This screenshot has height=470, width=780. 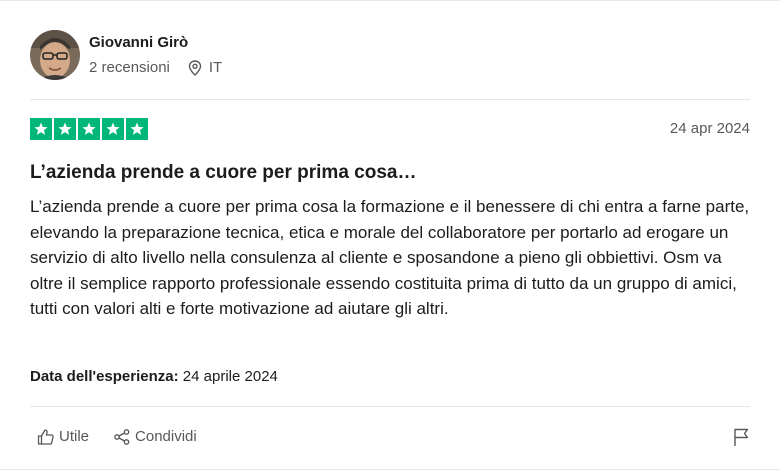 I want to click on share-button: Condividi, so click(x=155, y=437).